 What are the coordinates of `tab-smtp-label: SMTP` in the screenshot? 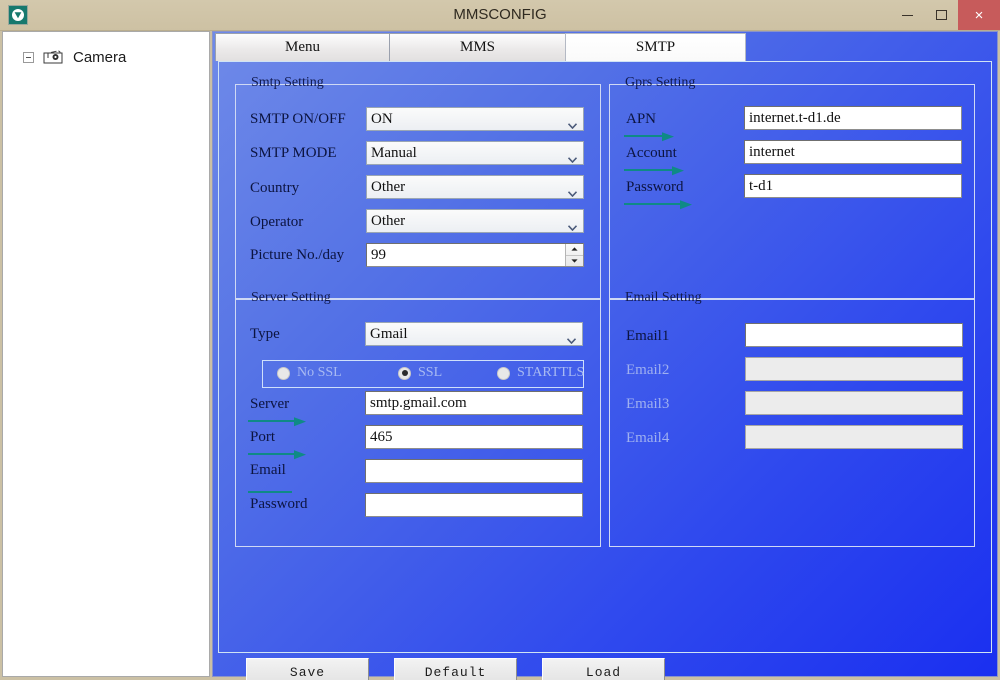 It's located at (655, 47).